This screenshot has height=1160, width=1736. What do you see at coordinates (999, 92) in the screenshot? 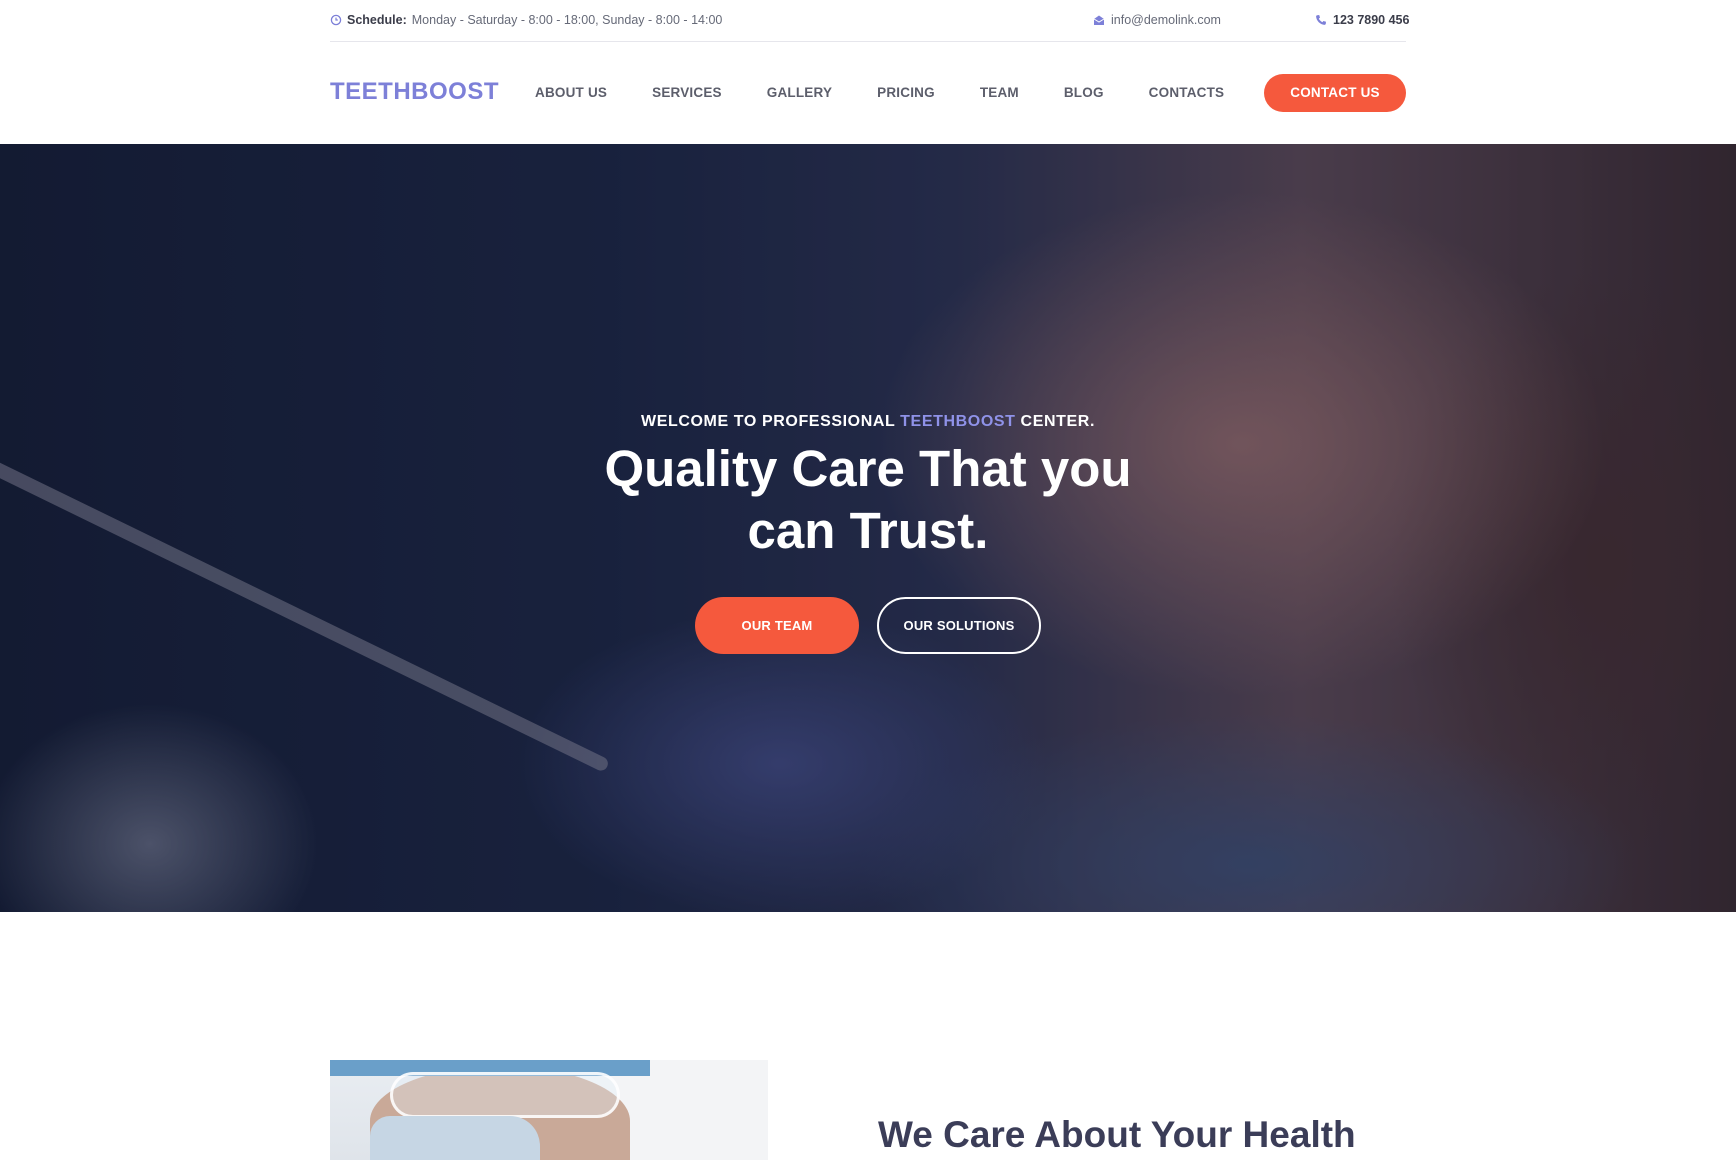
I see `nav-item-team: TEAM` at bounding box center [999, 92].